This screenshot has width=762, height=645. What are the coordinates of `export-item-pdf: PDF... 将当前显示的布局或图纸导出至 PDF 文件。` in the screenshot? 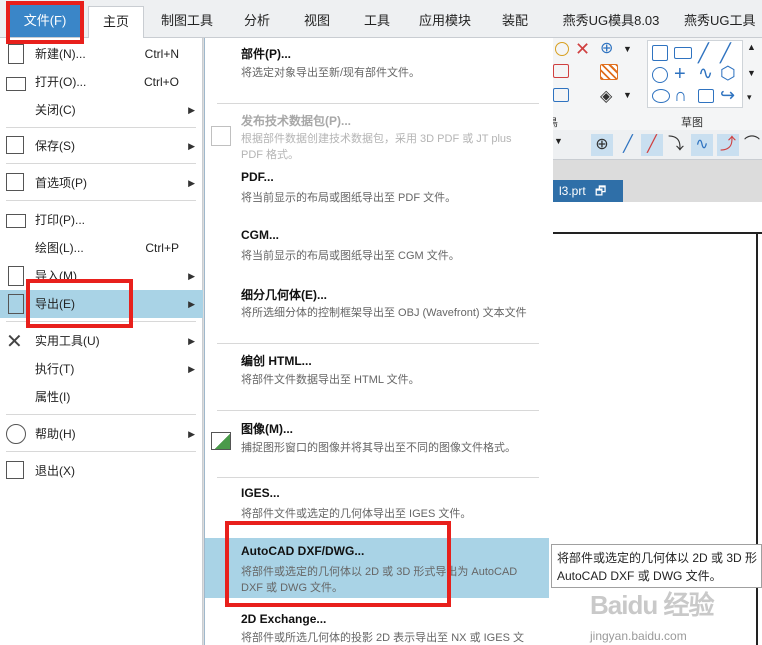 It's located at (377, 193).